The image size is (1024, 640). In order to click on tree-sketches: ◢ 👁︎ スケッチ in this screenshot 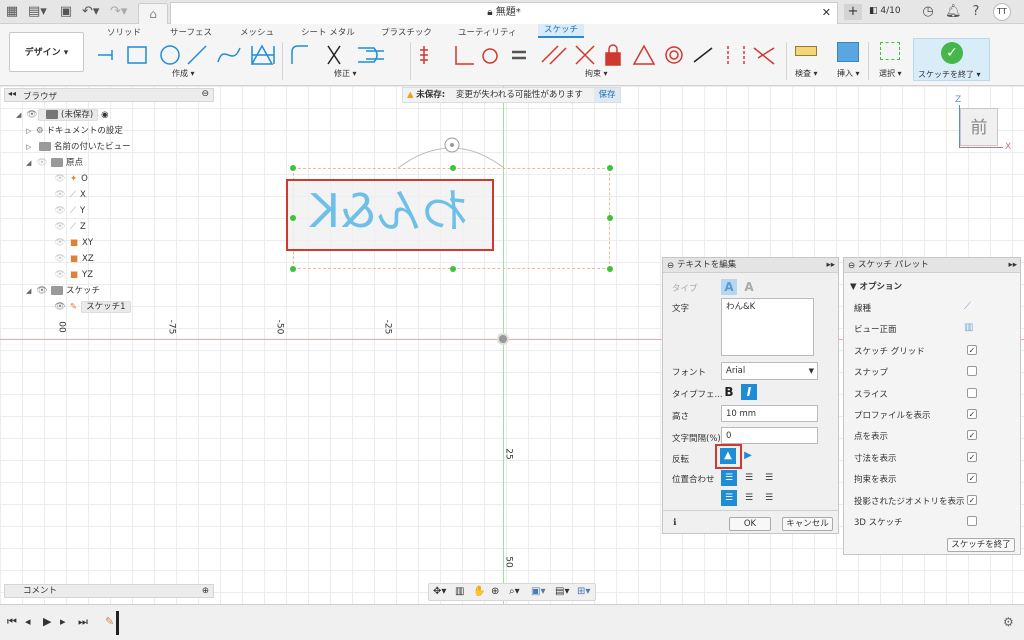, I will do `click(73, 291)`.